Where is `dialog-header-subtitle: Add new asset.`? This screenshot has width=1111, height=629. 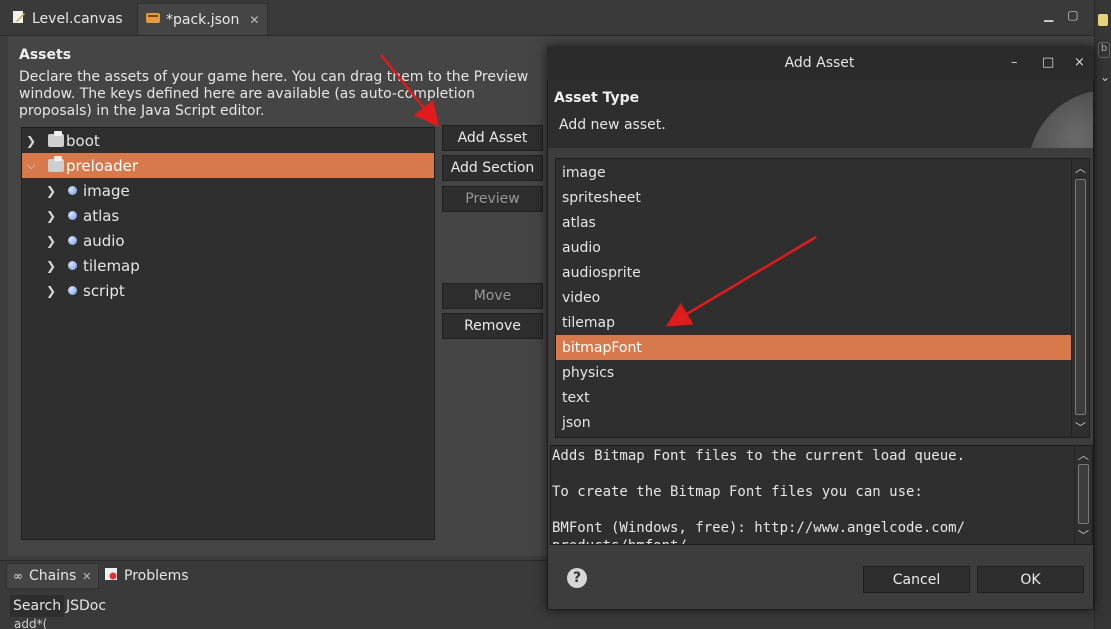
dialog-header-subtitle: Add new asset. is located at coordinates (612, 125).